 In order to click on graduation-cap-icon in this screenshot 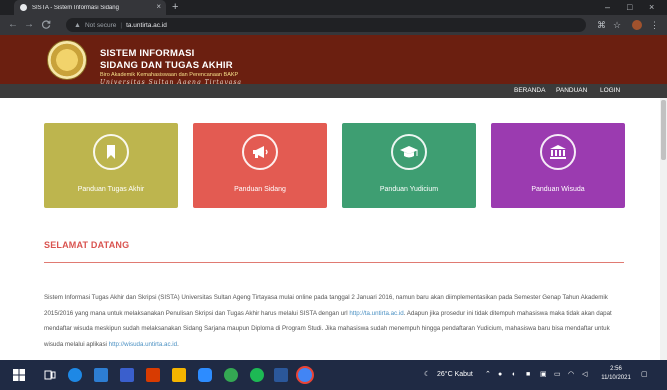, I will do `click(409, 152)`.